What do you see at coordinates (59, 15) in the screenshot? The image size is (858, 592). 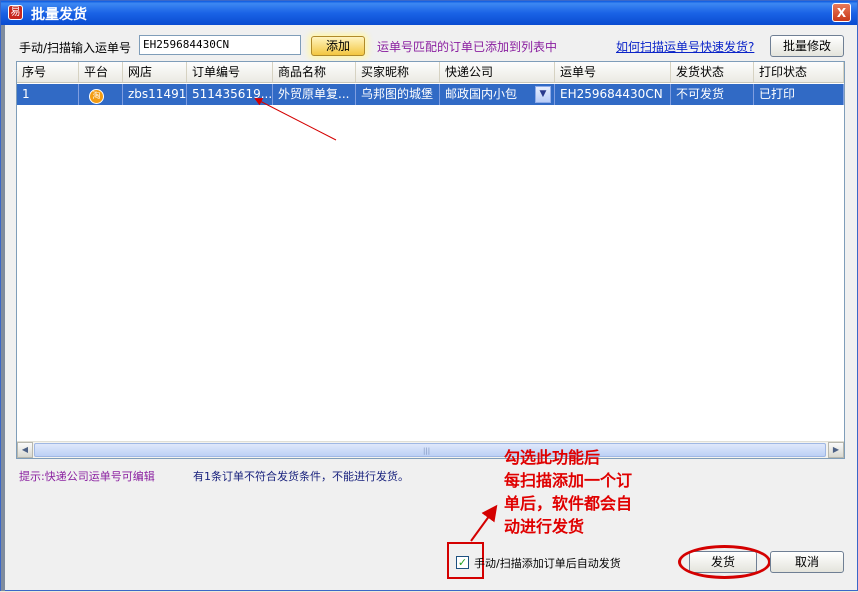 I see `window-title: 批量发货` at bounding box center [59, 15].